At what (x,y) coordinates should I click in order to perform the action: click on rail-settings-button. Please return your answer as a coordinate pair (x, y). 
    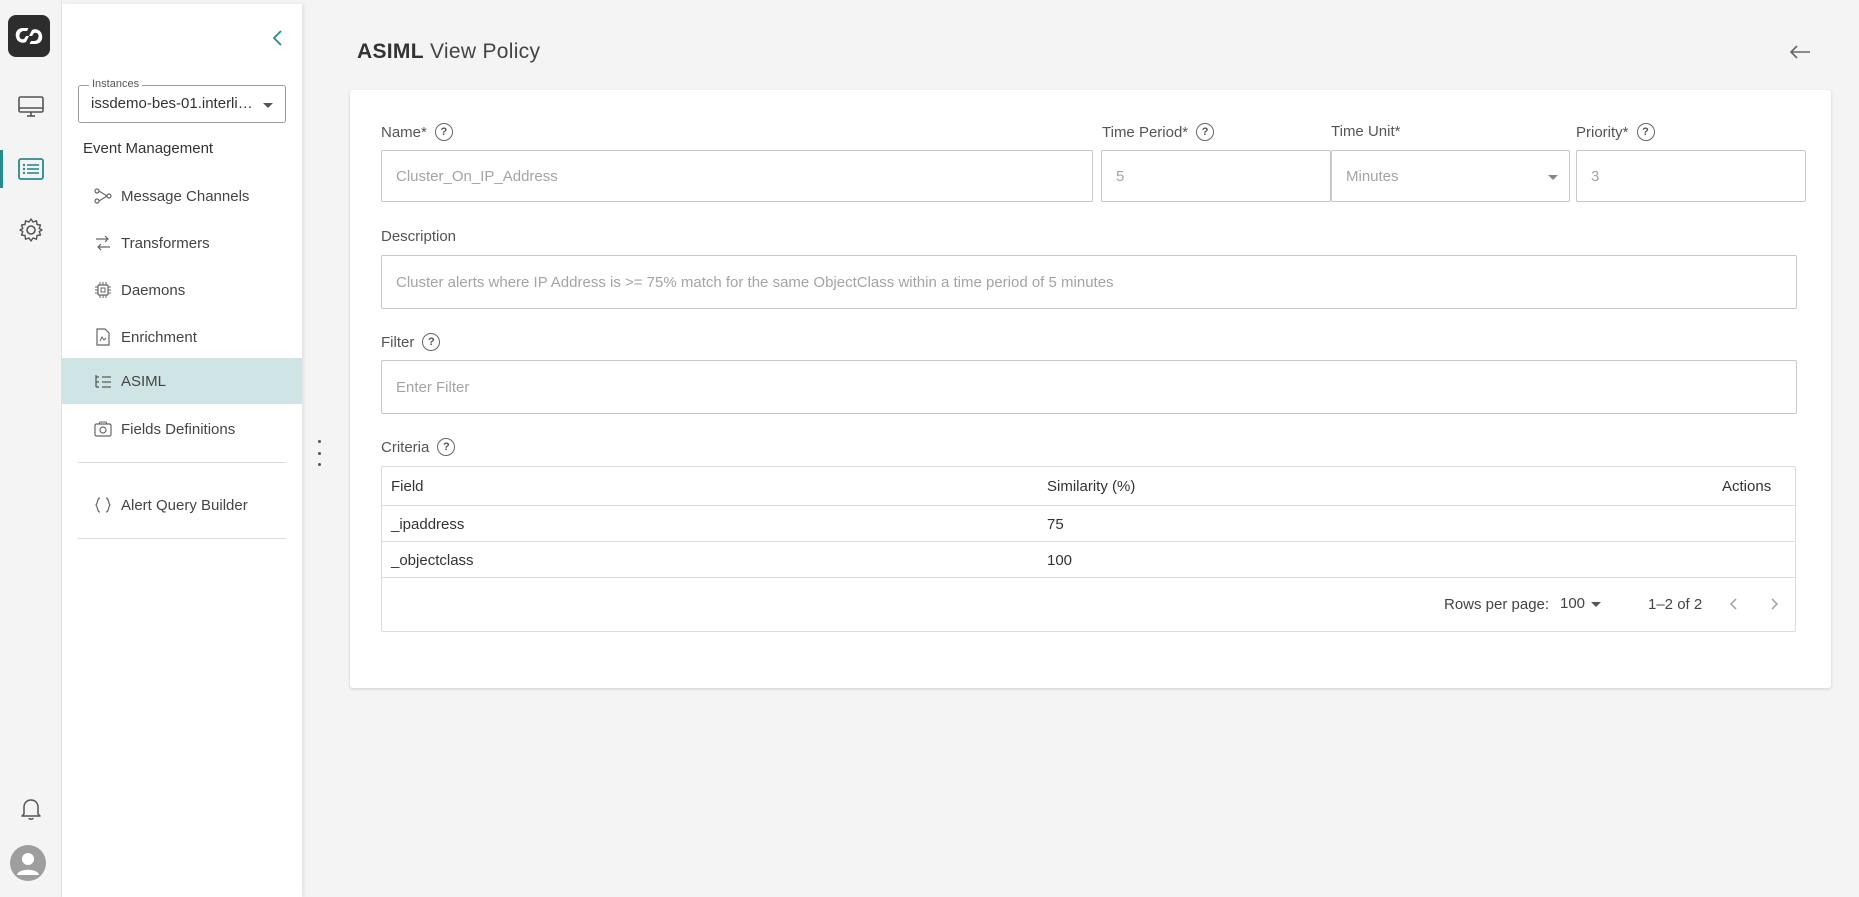
    Looking at the image, I should click on (31, 230).